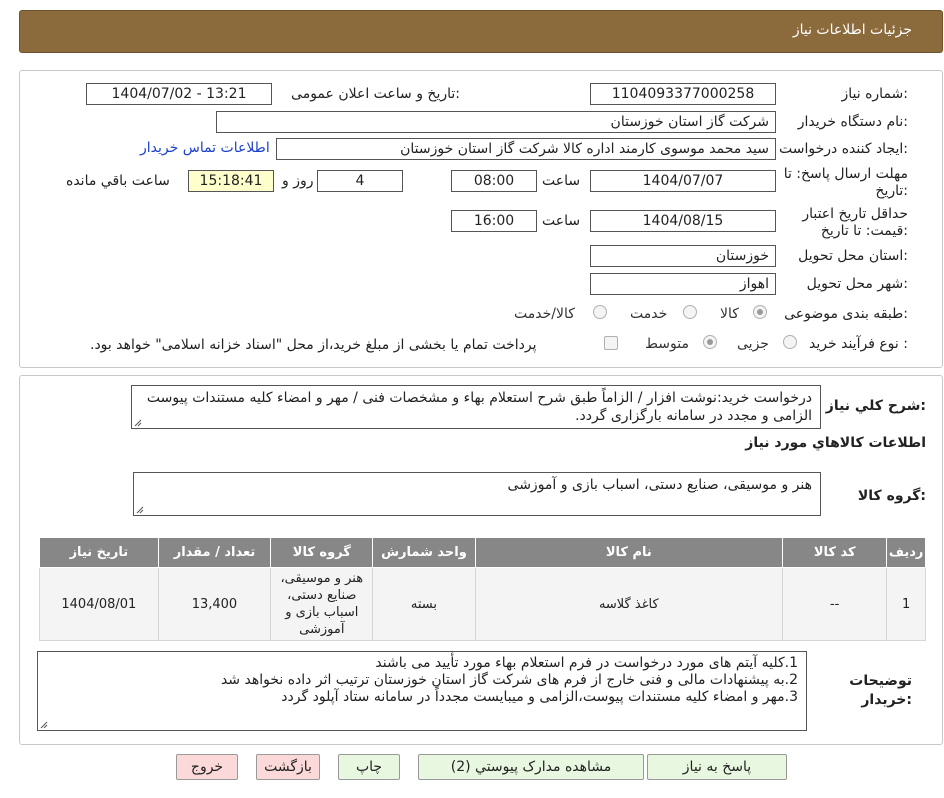 The image size is (944, 798). Describe the element at coordinates (288, 767) in the screenshot. I see `back-button: بازگشت` at that location.